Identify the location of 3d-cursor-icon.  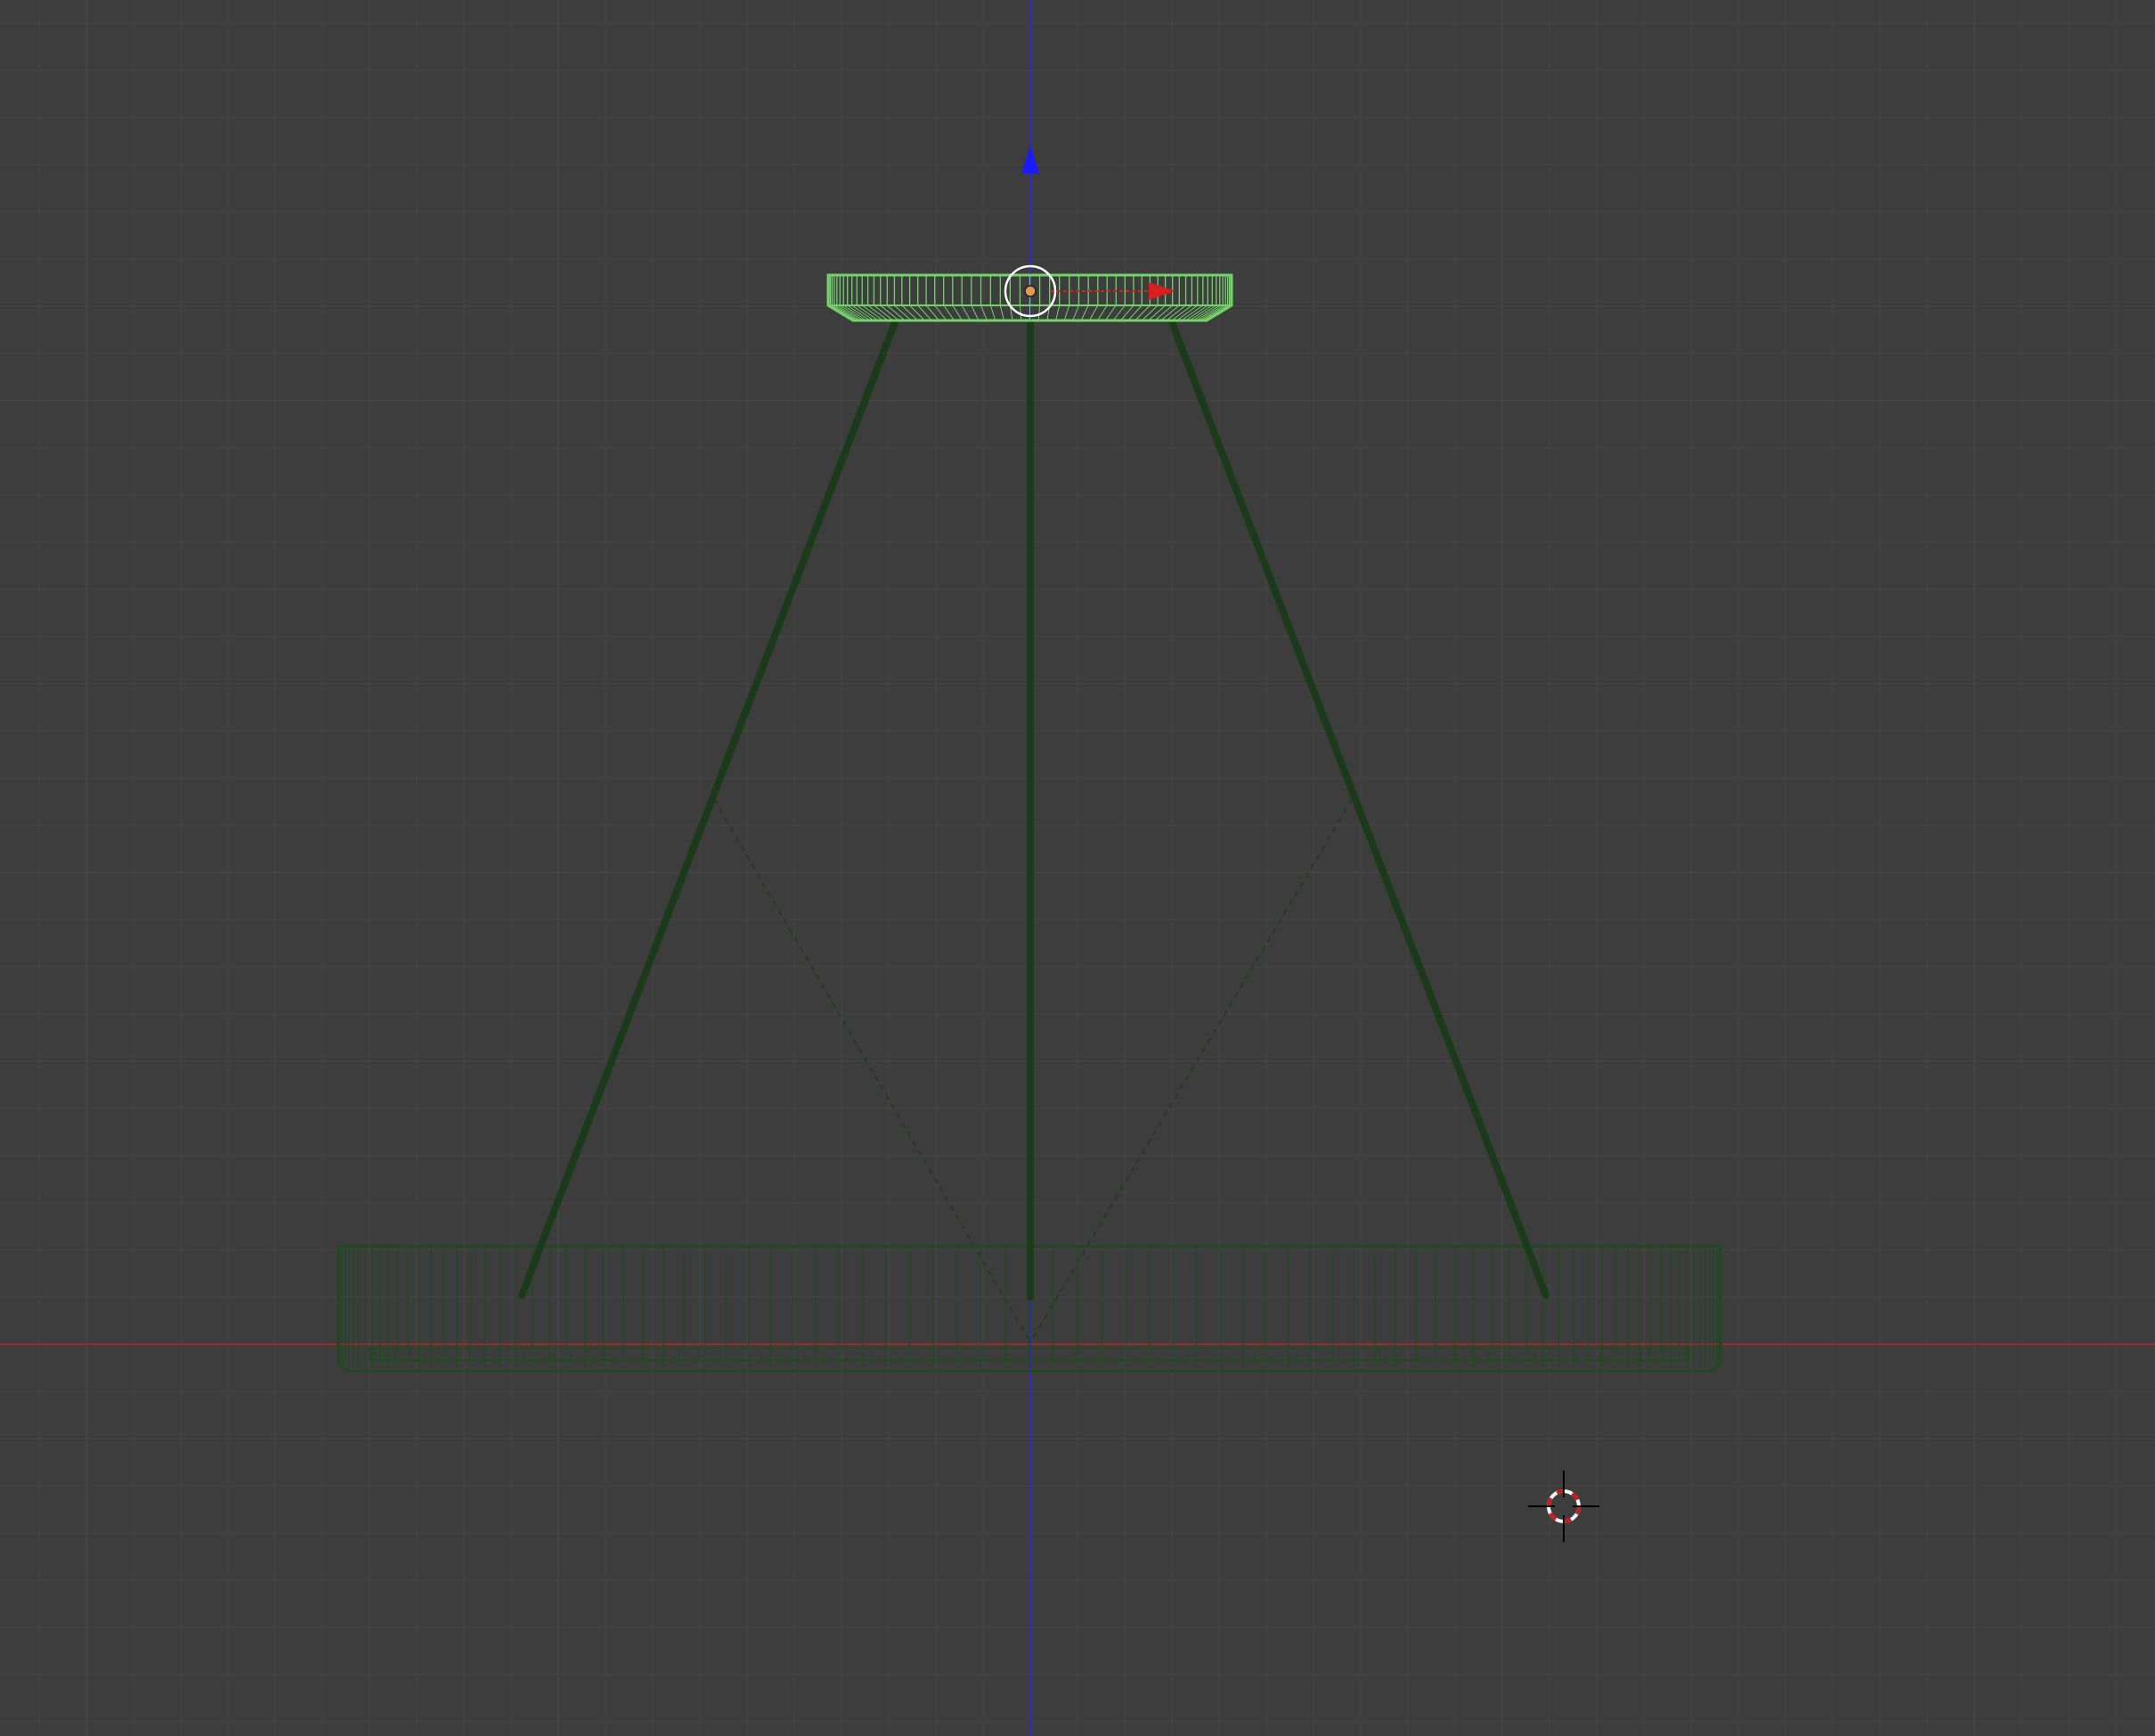
(1563, 1506).